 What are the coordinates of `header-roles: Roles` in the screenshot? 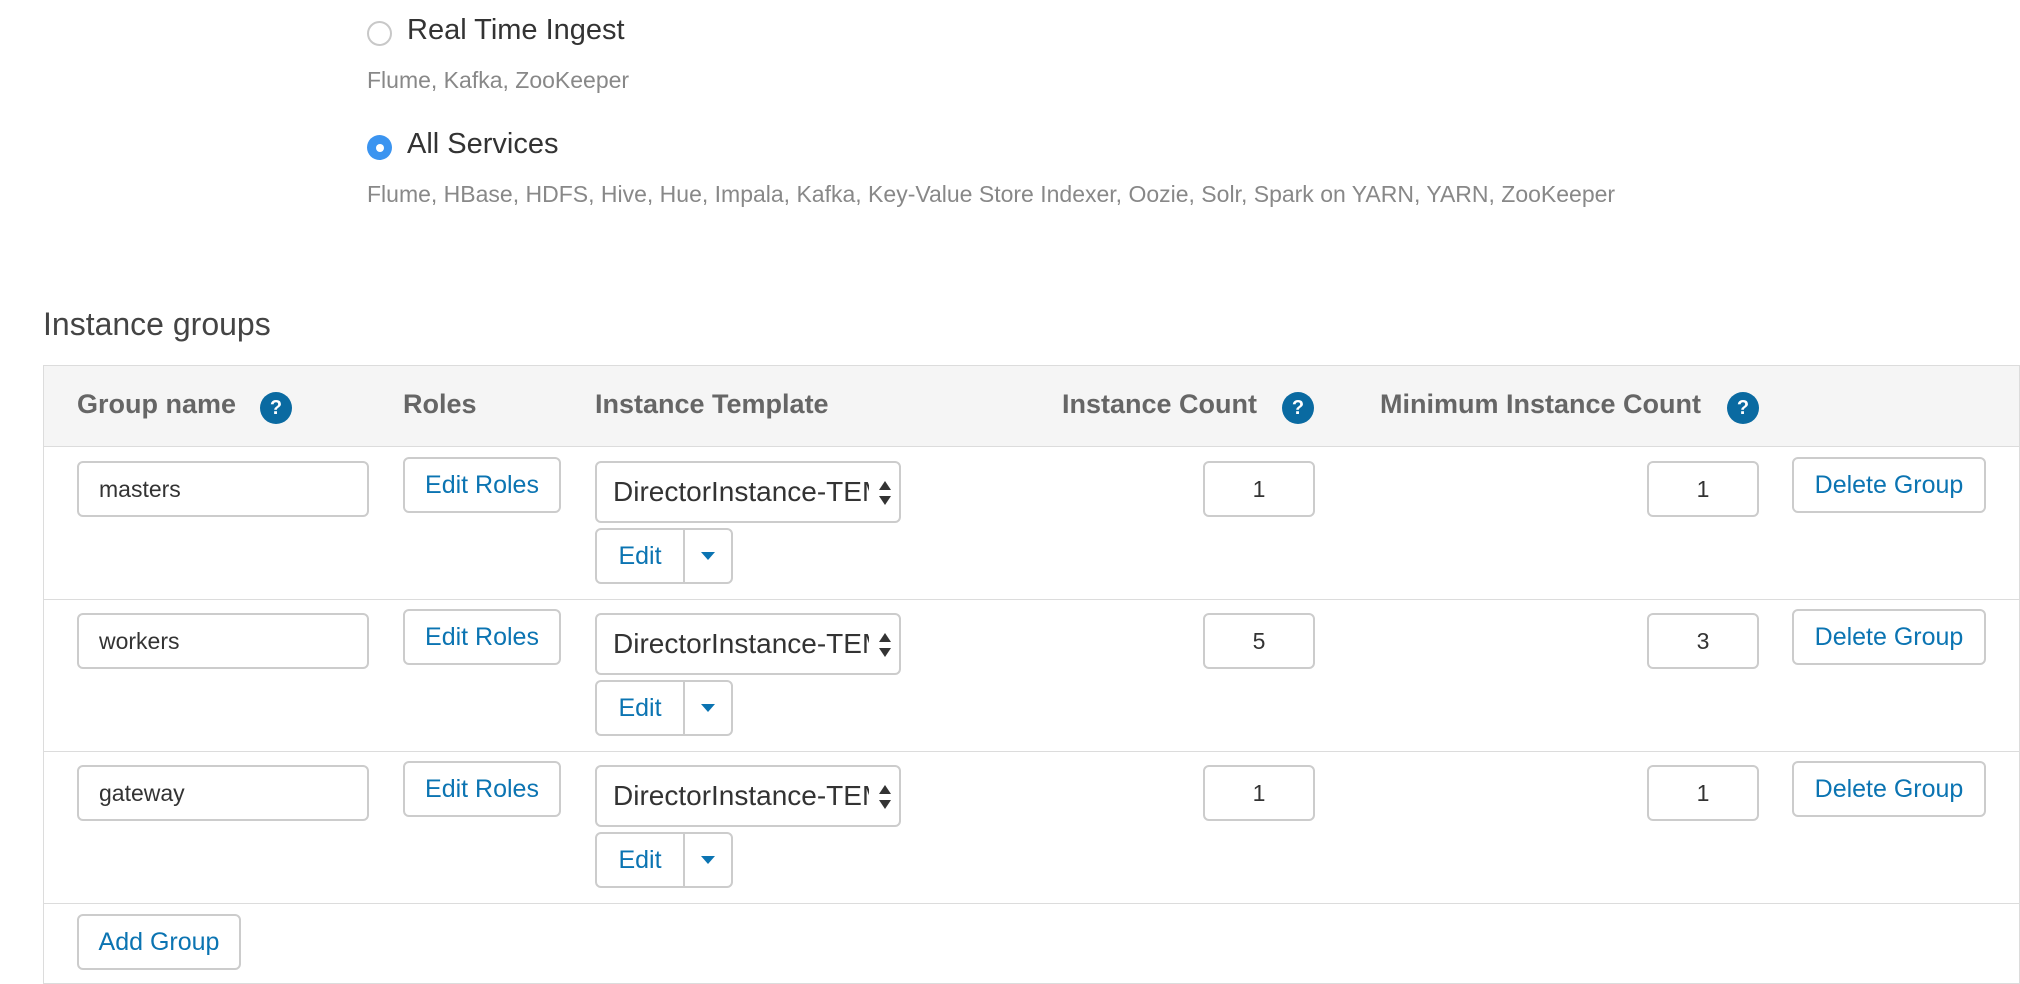 It's located at (440, 404).